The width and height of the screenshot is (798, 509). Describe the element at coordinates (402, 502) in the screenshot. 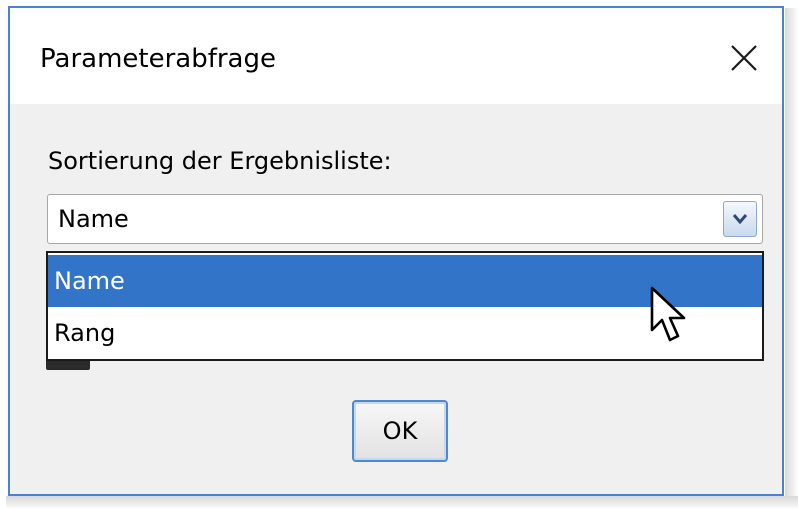

I see `window-shadow-bottom` at that location.